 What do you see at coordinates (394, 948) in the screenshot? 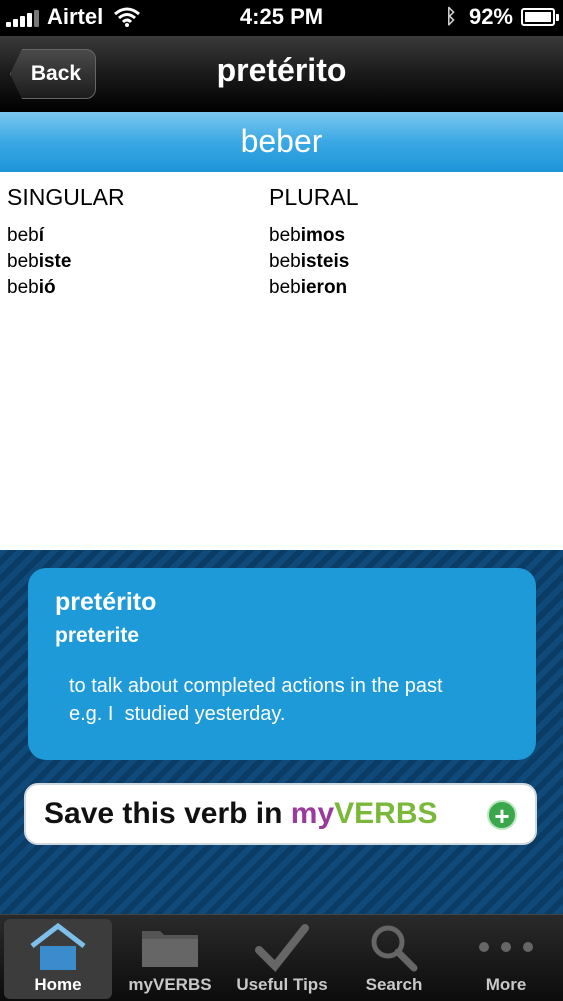
I see `search-icon` at bounding box center [394, 948].